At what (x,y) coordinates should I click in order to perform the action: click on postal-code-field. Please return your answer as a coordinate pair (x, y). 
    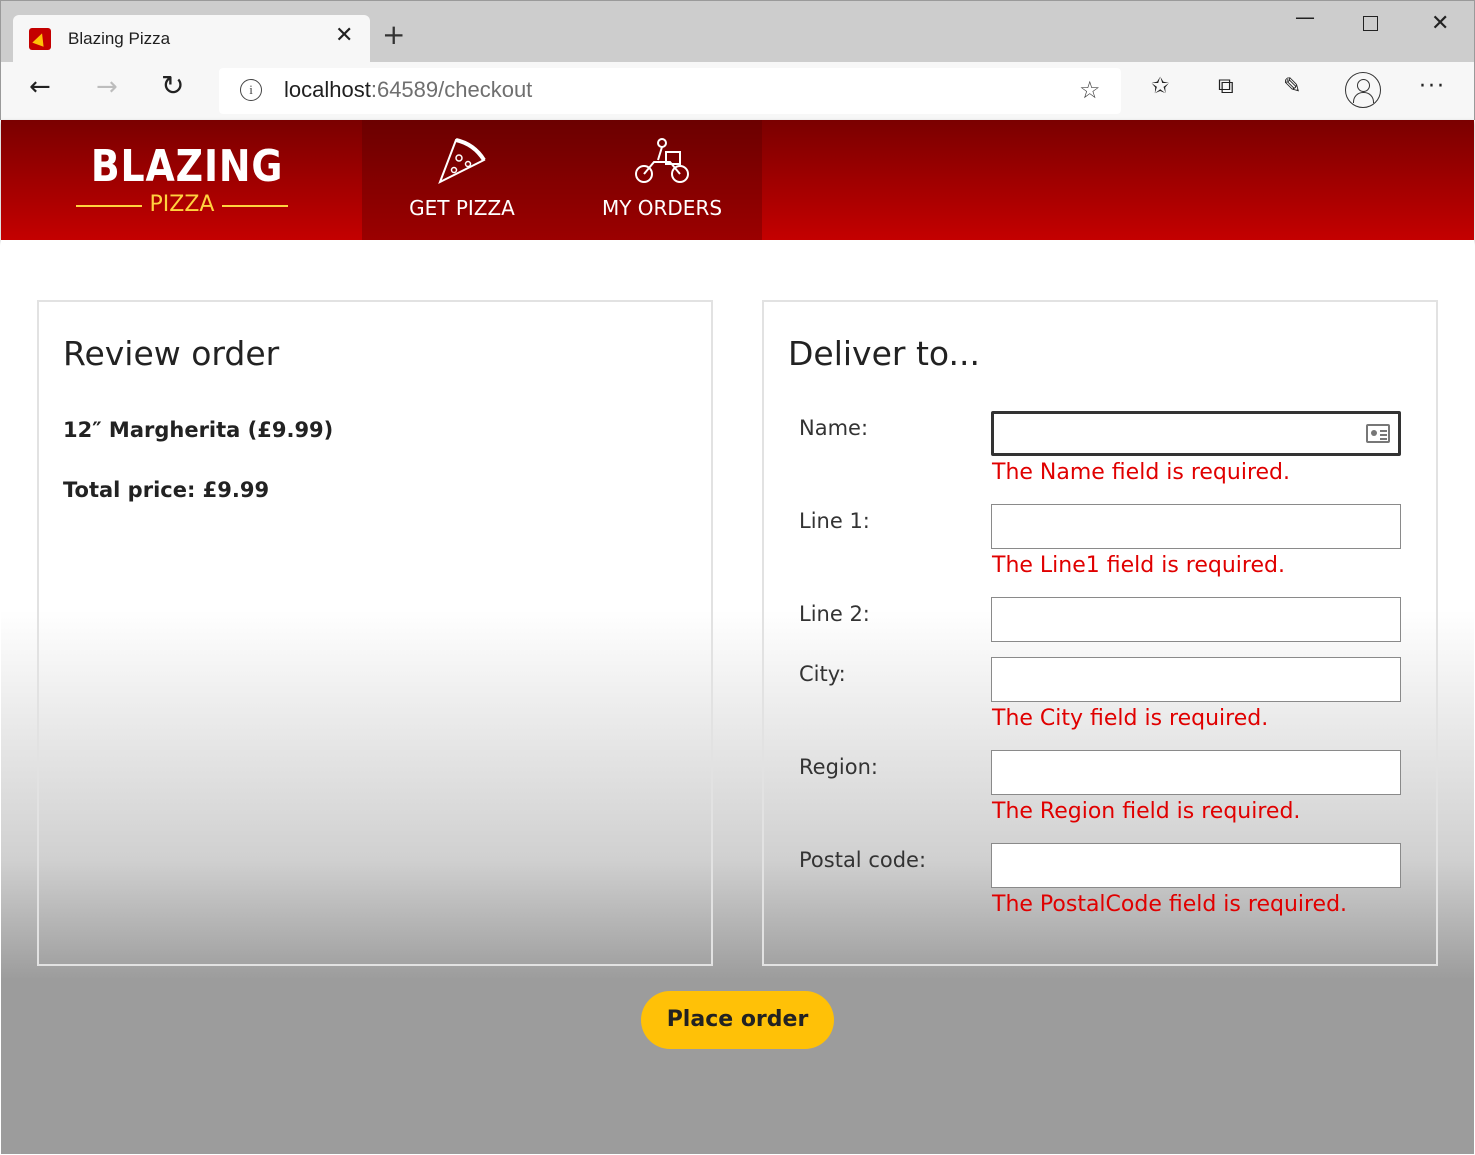
    Looking at the image, I should click on (1196, 865).